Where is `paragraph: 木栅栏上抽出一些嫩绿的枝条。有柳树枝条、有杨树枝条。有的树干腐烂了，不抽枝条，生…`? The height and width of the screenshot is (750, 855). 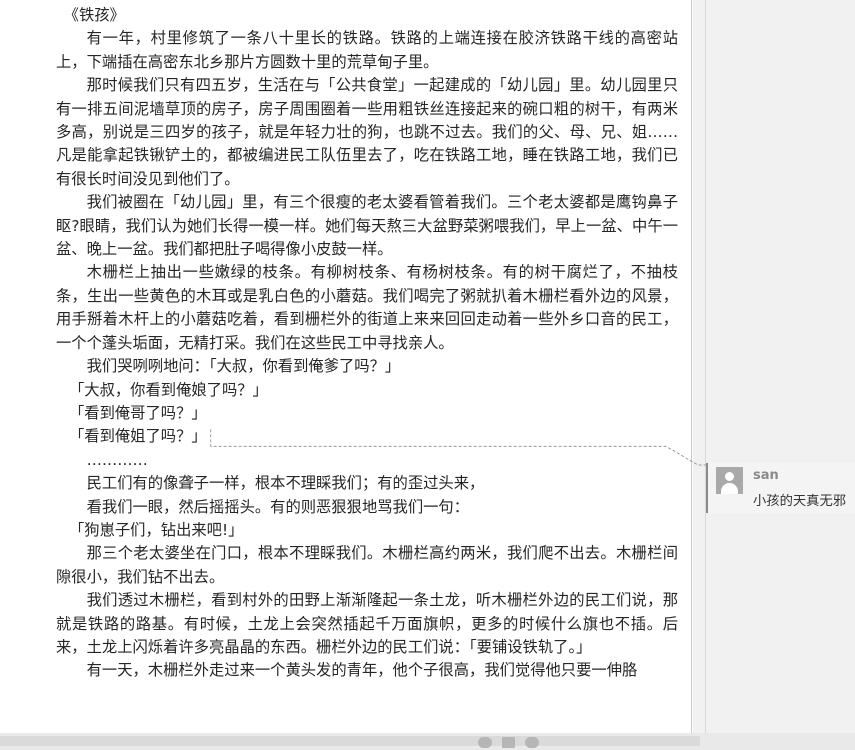 paragraph: 木栅栏上抽出一些嫩绿的枝条。有柳树枝条、有杨树枝条。有的树干腐烂了，不抽枝条，生… is located at coordinates (367, 308).